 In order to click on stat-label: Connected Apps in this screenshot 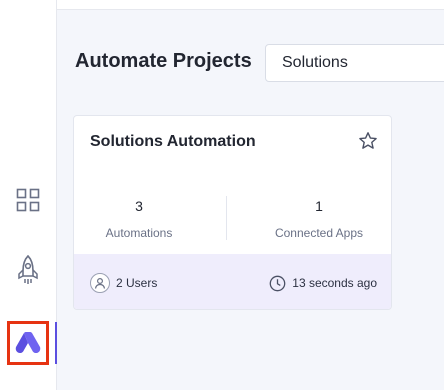, I will do `click(319, 233)`.